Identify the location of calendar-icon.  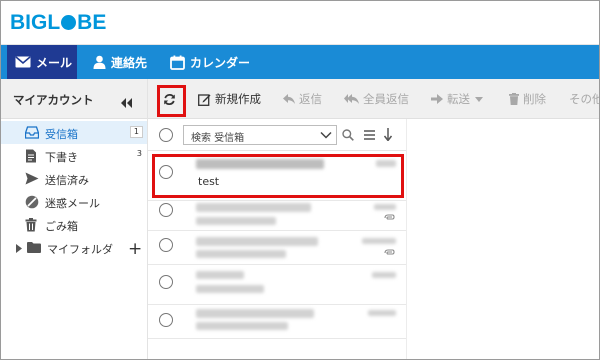
(177, 62).